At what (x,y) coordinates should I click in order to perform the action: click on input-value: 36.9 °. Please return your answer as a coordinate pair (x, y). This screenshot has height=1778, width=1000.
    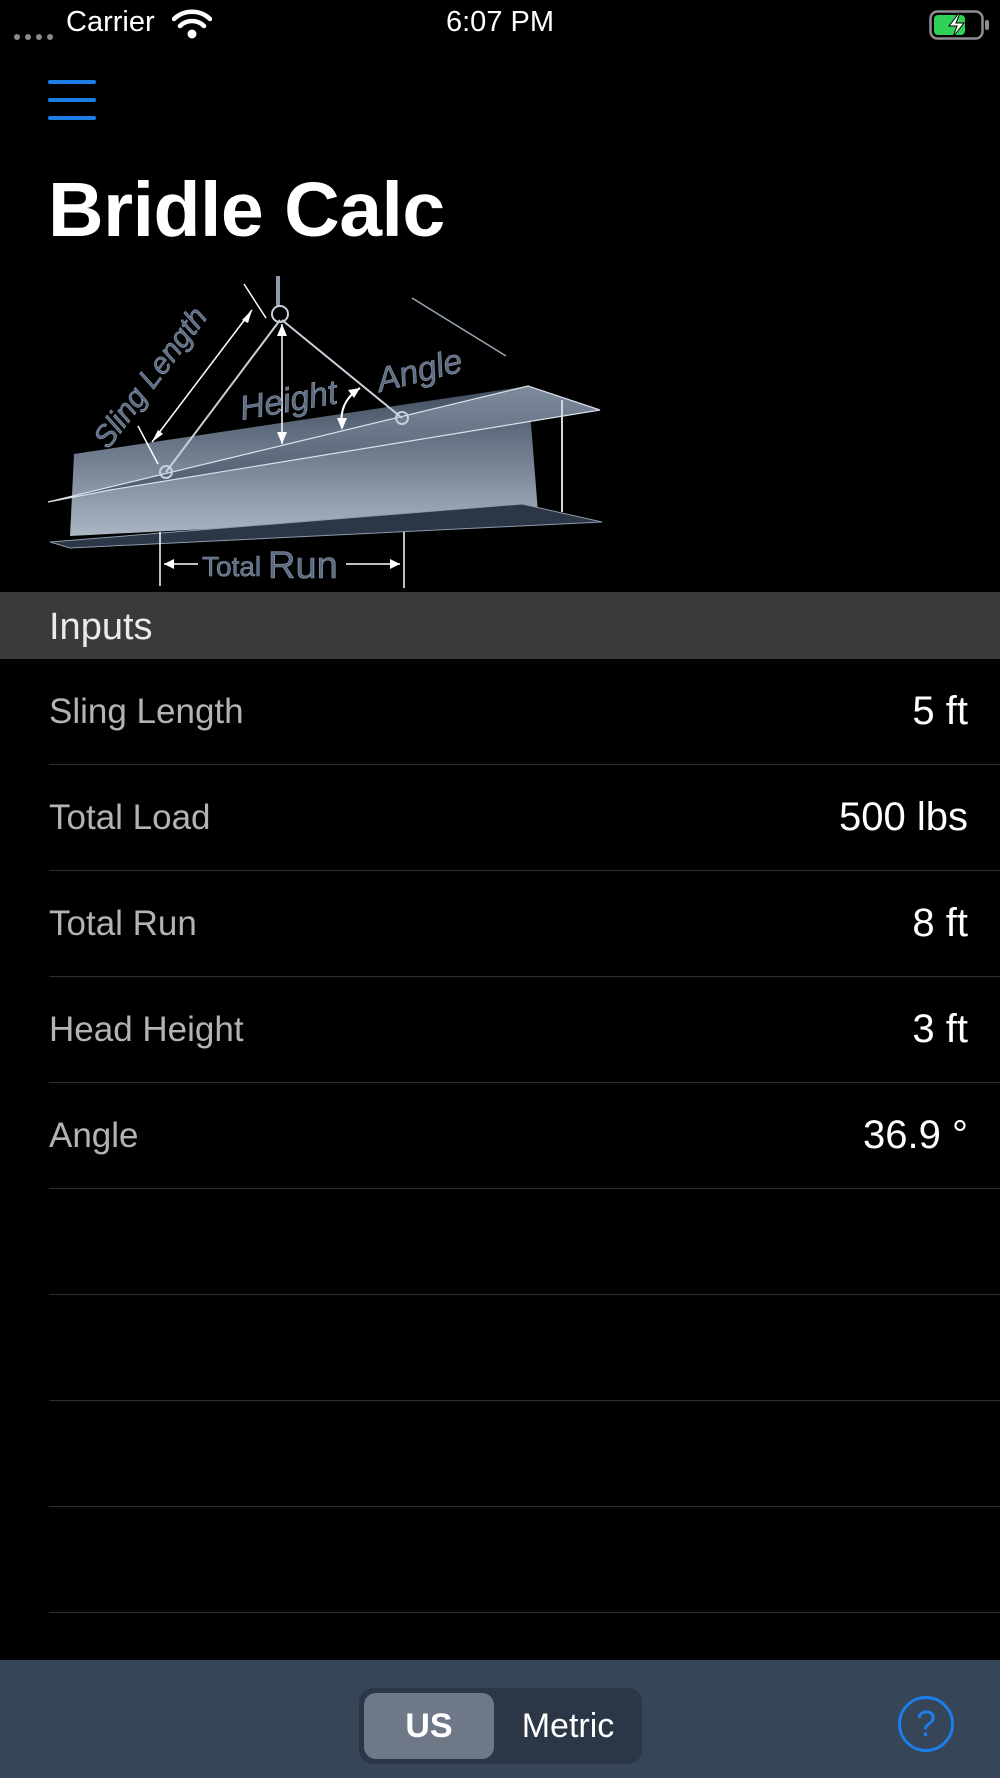
    Looking at the image, I should click on (915, 1135).